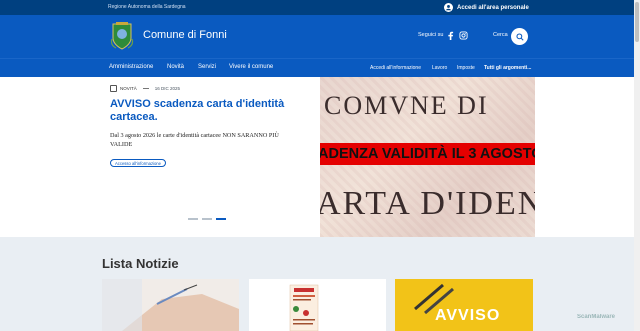 The image size is (640, 331). Describe the element at coordinates (395, 68) in the screenshot. I see `nav-topic-informazione: Accedi all'informazione` at that location.